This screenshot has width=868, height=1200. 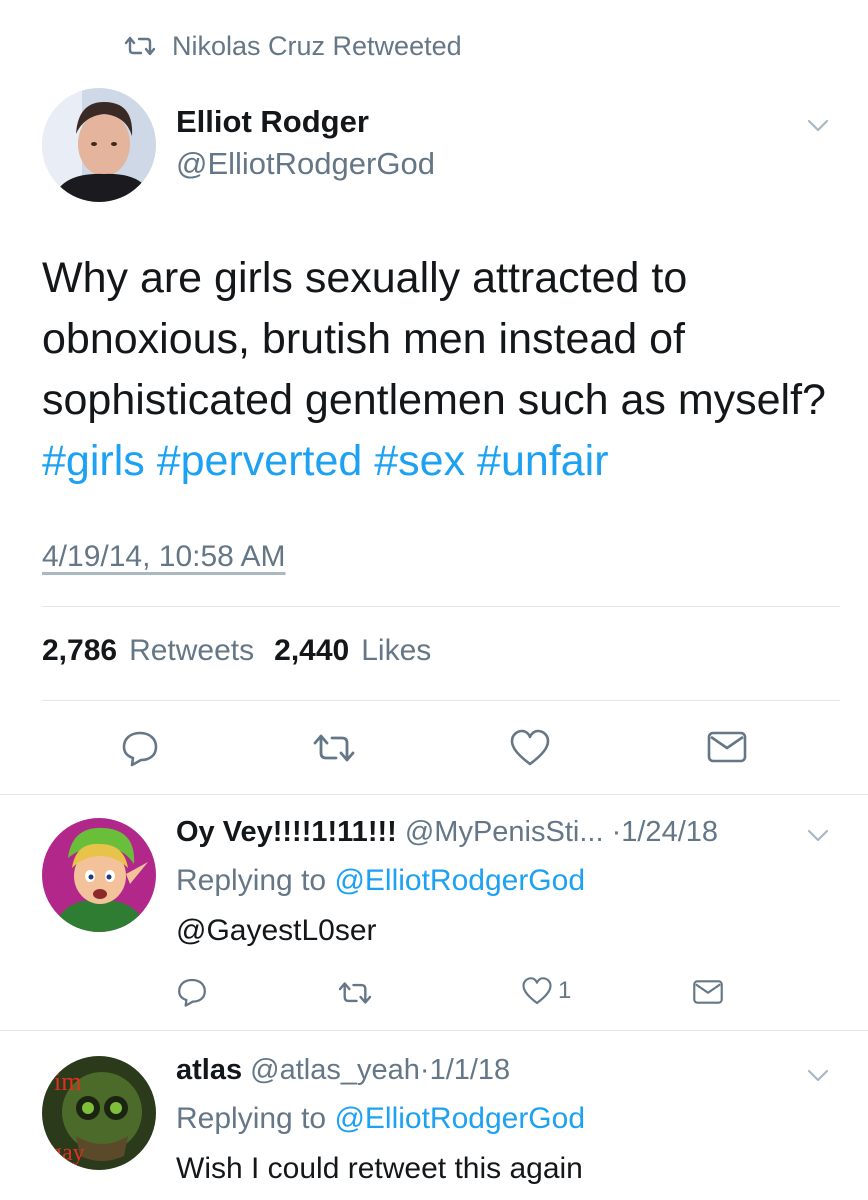 I want to click on hashtag-sex: #sex, so click(x=419, y=461).